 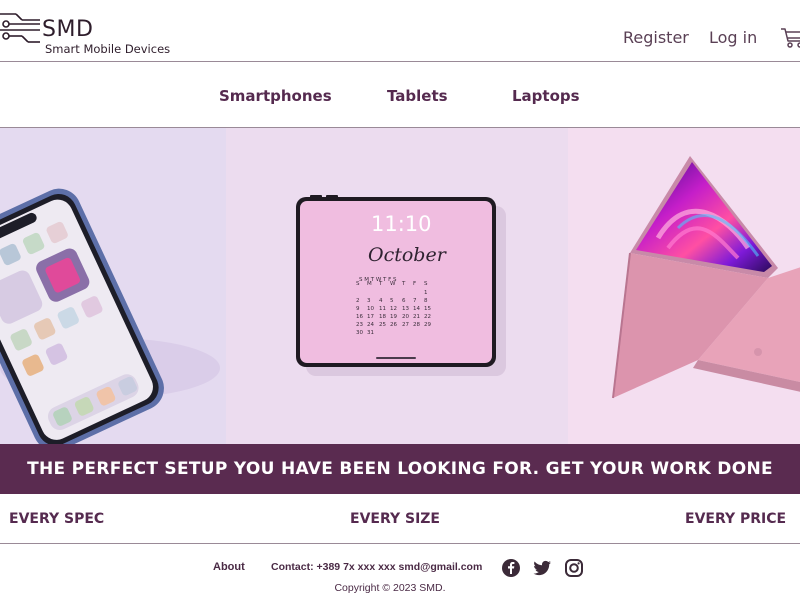 I want to click on svg-text: 4, so click(x=381, y=301).